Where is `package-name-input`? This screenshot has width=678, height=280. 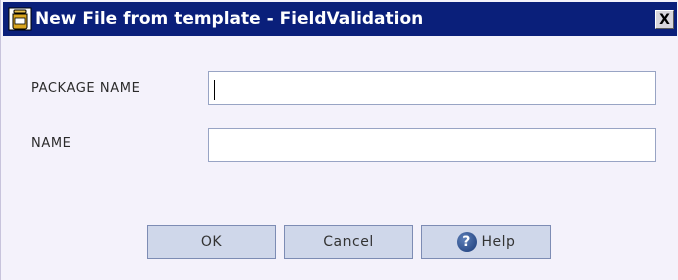
package-name-input is located at coordinates (432, 88).